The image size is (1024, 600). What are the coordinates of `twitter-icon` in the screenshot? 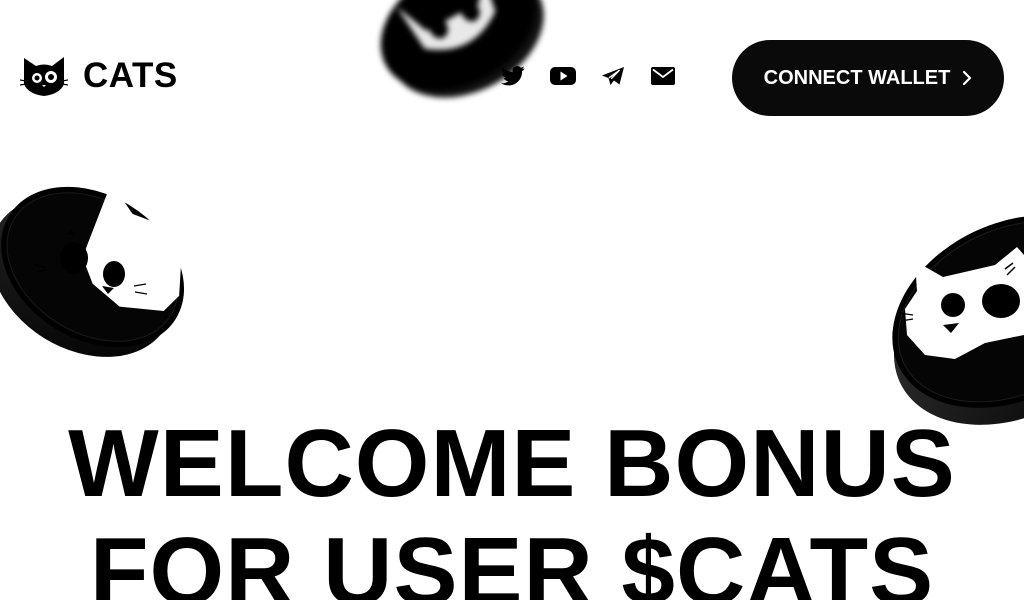 It's located at (513, 76).